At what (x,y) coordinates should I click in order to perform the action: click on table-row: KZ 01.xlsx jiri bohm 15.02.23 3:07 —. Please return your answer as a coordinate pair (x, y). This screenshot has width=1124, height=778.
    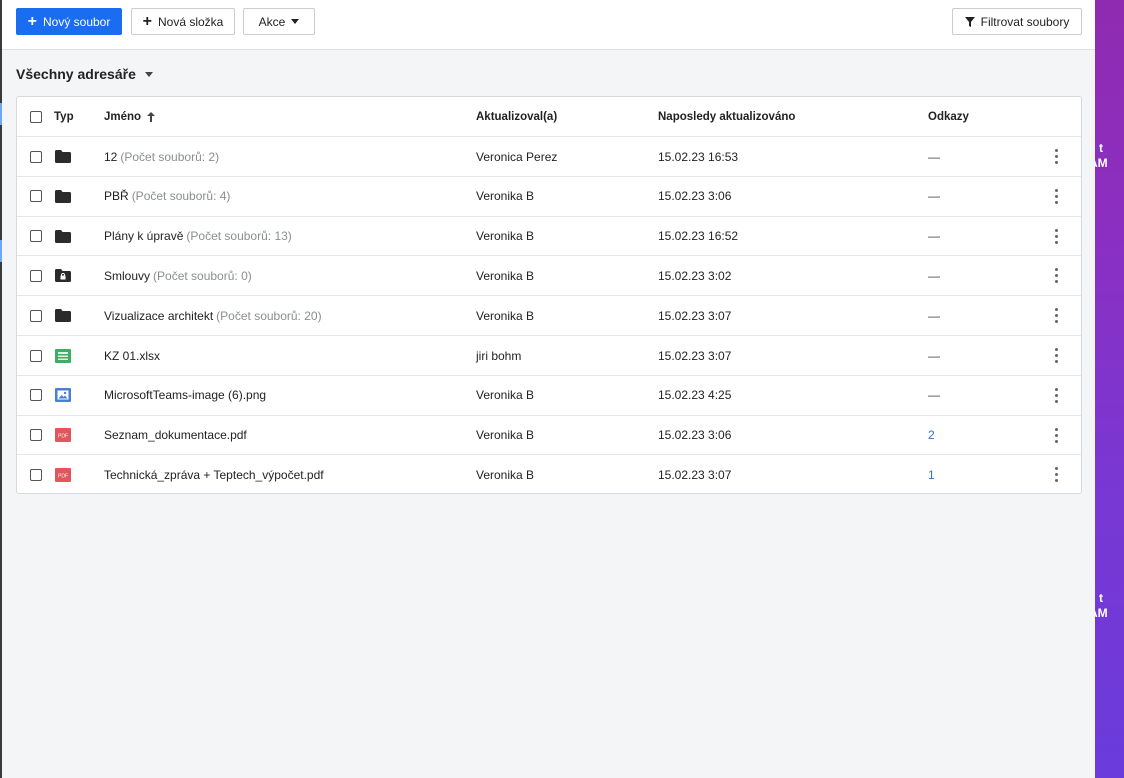
    Looking at the image, I should click on (549, 355).